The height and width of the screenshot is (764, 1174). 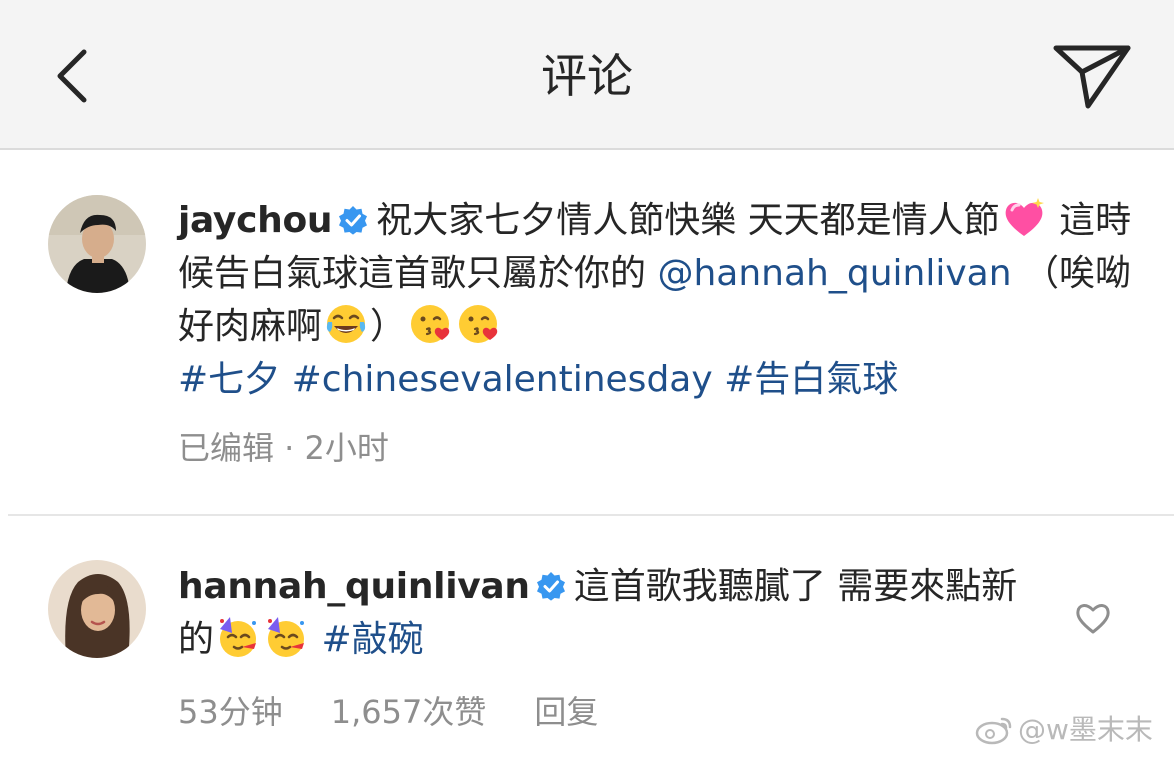 I want to click on comment-body: hannah_quinlivan 這首歌我聽膩了 需要來點新的 #敲碗, so click(x=603, y=613).